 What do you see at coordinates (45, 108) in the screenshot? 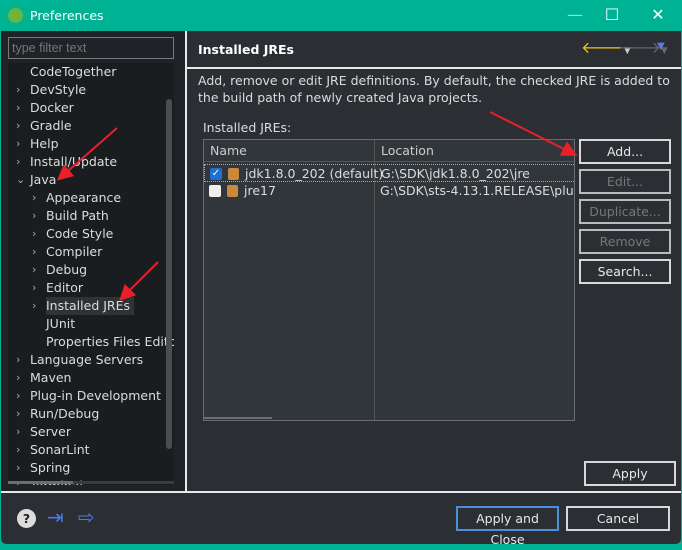
I see `tree-item: › Docker` at bounding box center [45, 108].